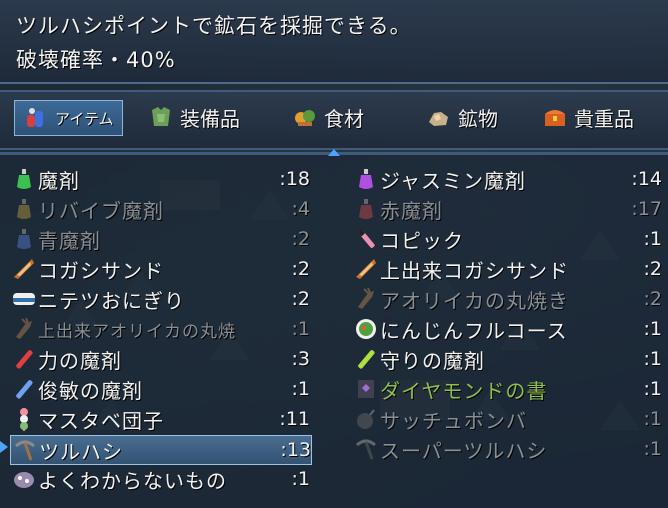 The image size is (668, 508). Describe the element at coordinates (160, 239) in the screenshot. I see `item-row: 青魔剤 :2` at that location.